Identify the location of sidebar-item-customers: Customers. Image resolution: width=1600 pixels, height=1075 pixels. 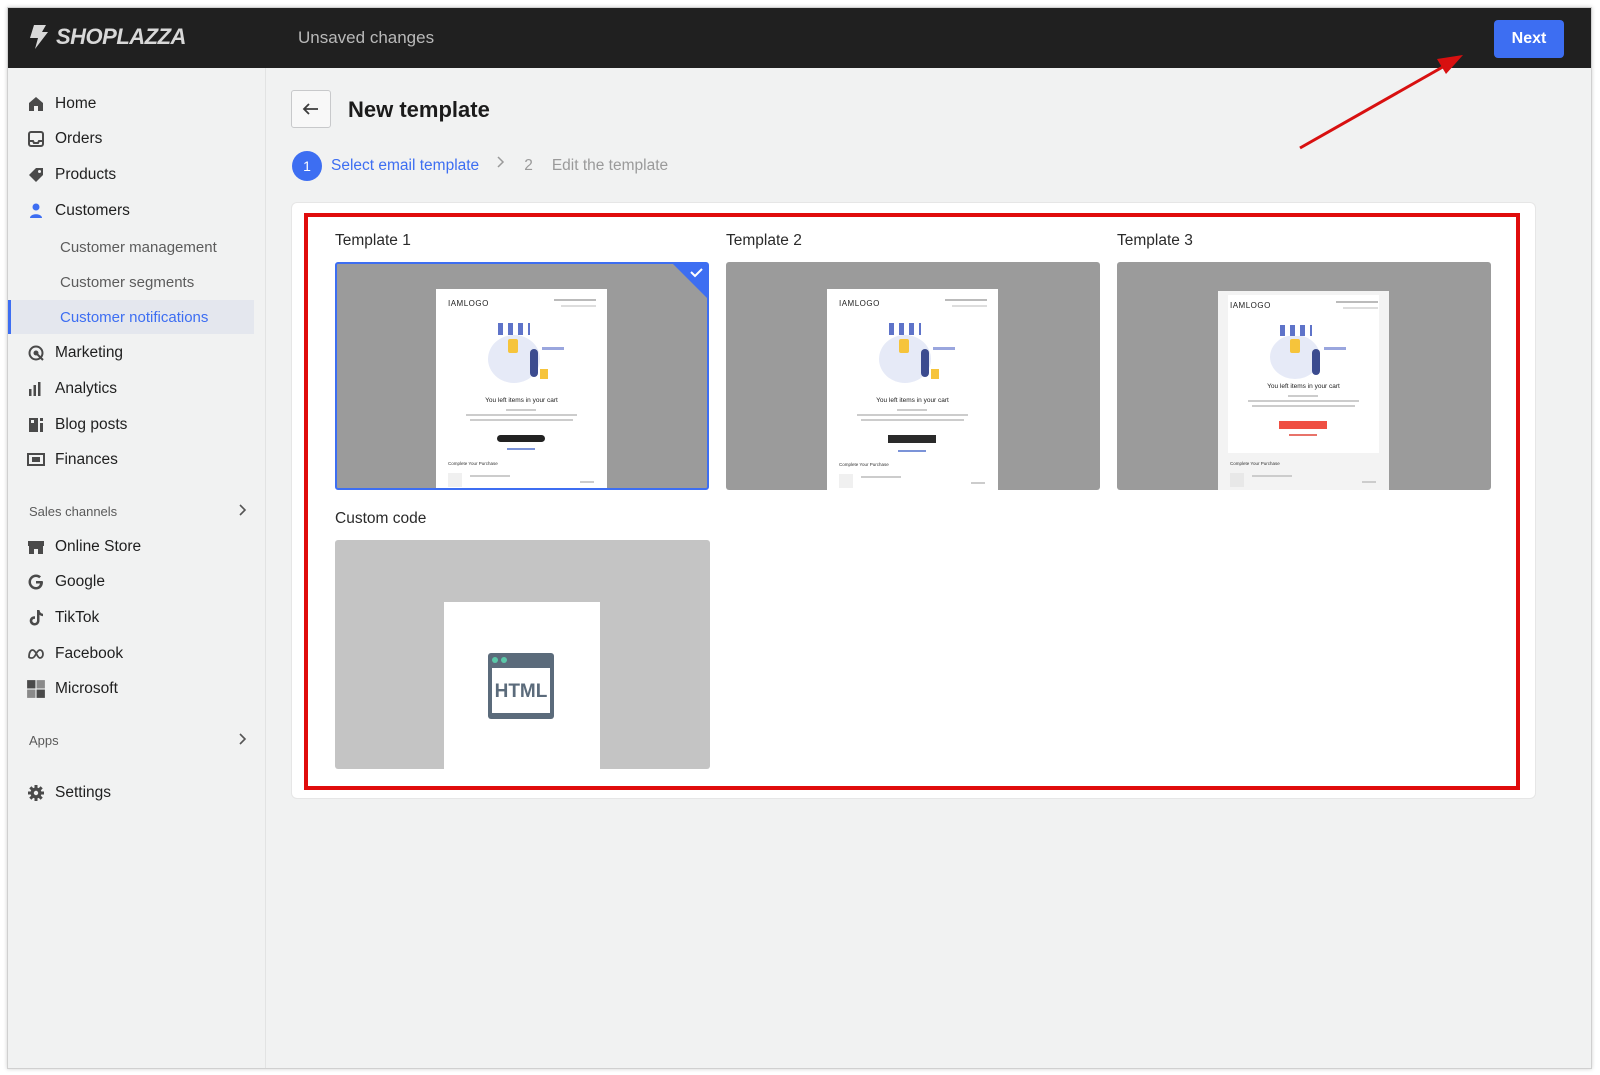
(132, 211).